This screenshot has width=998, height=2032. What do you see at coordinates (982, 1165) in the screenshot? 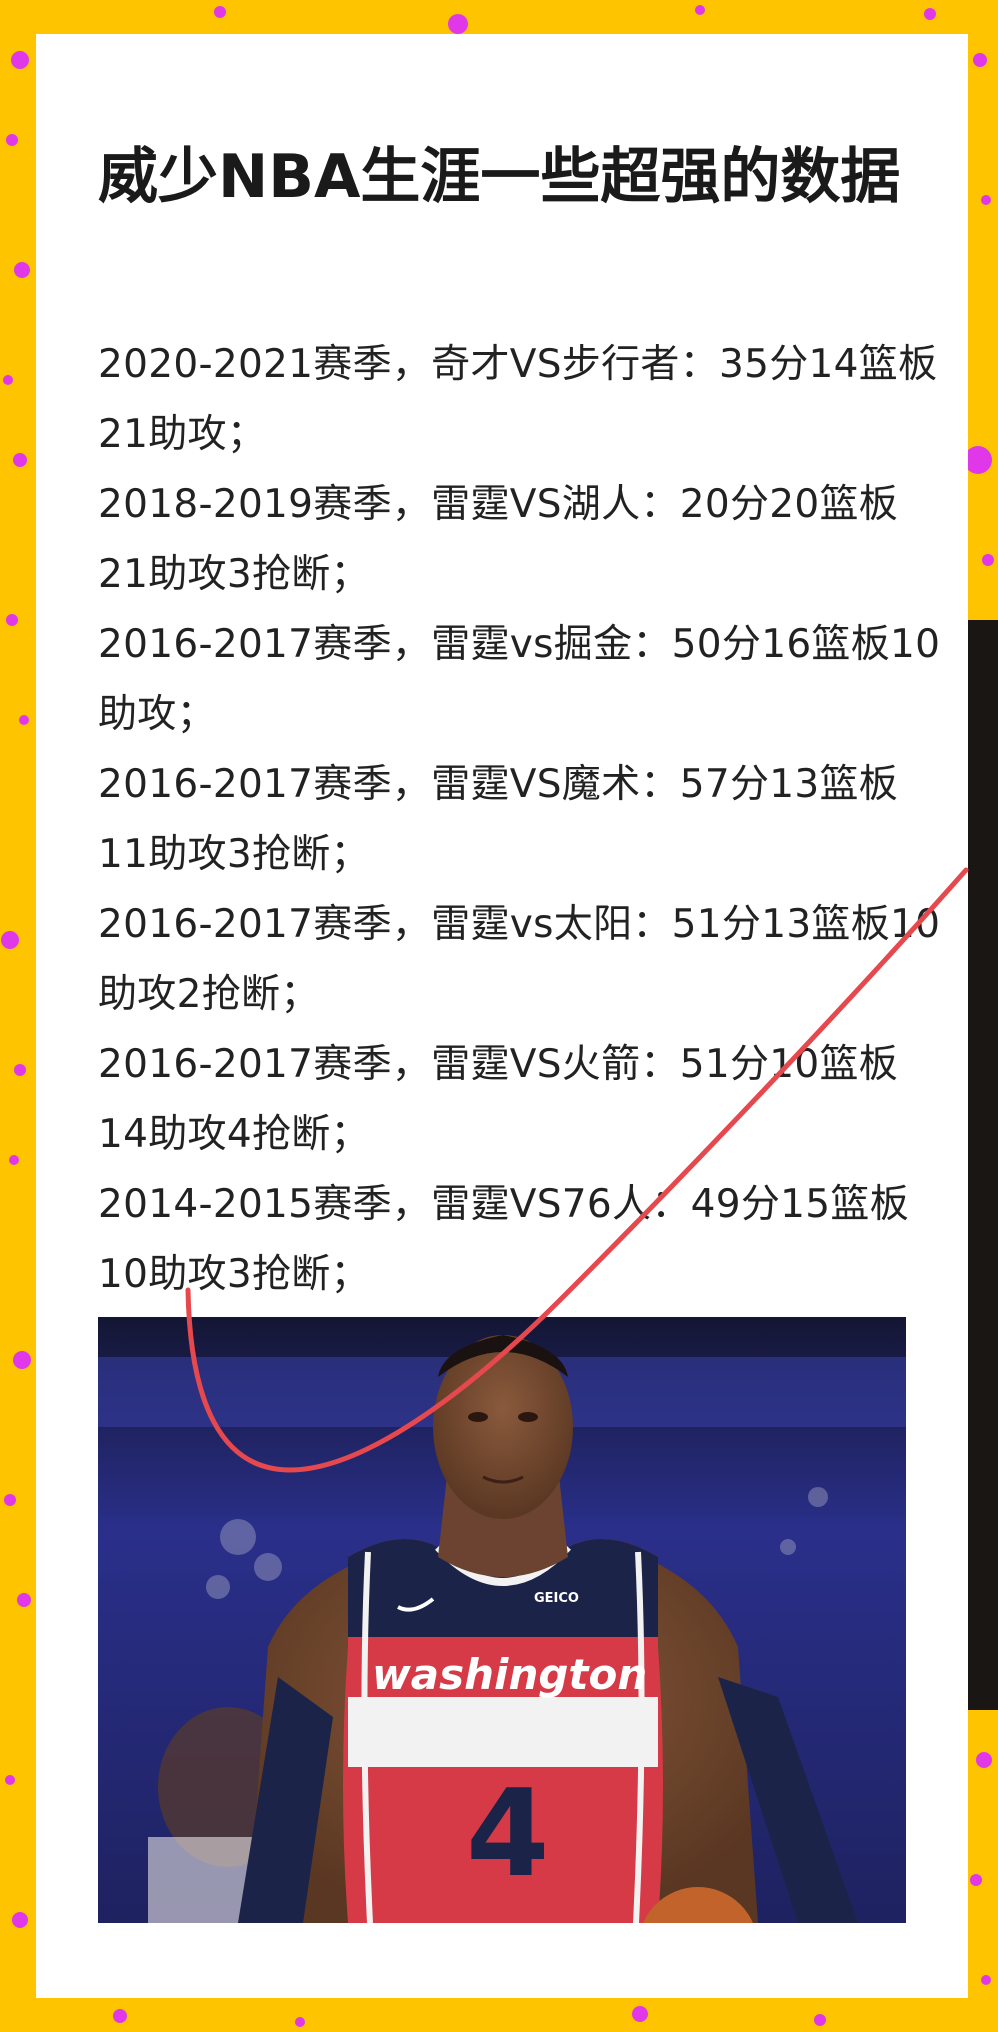
I see `right-edge-dark-panel` at bounding box center [982, 1165].